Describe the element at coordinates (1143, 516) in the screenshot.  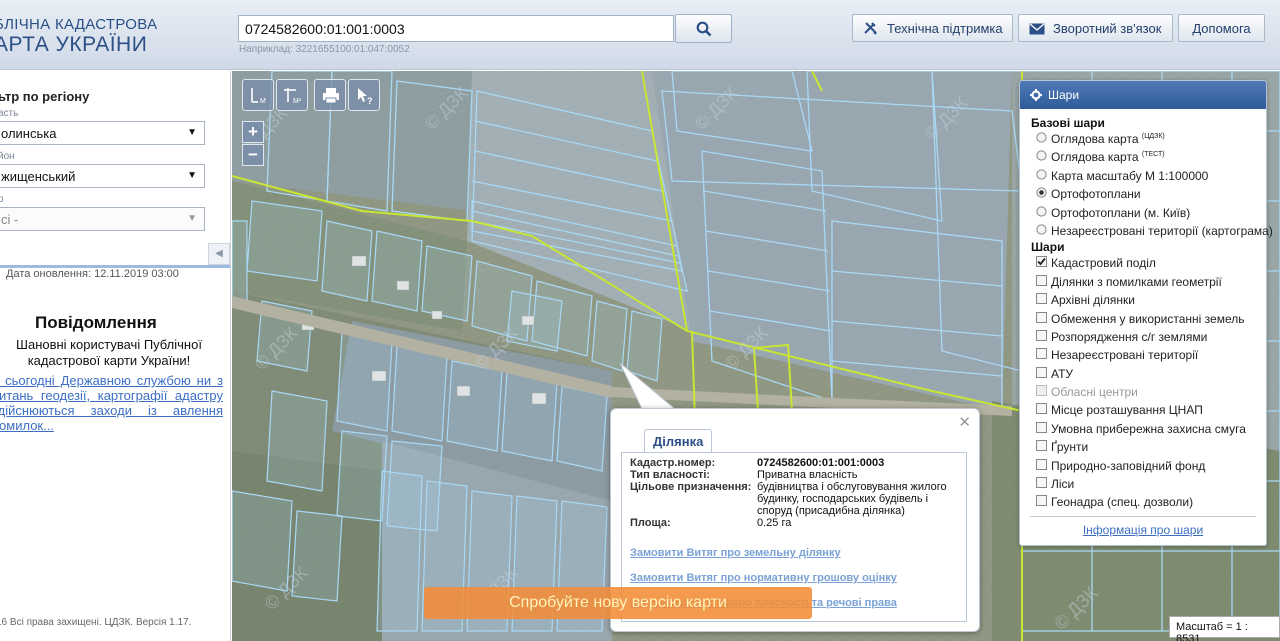
I see `layers-divider` at that location.